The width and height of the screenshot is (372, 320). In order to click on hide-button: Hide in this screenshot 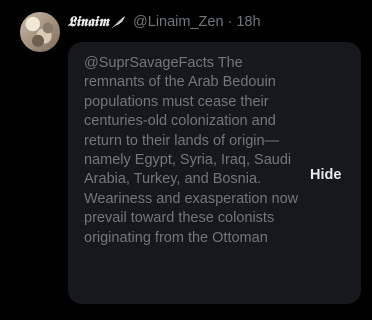, I will do `click(325, 175)`.